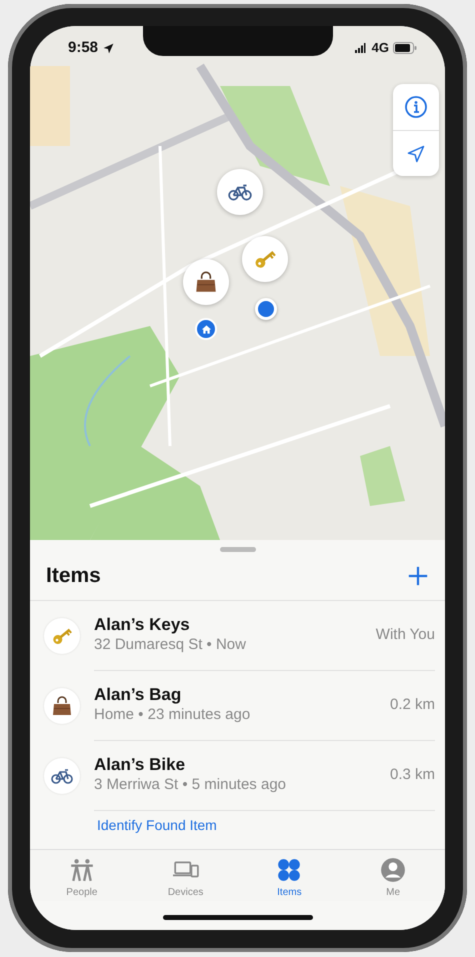 Image resolution: width=475 pixels, height=957 pixels. I want to click on item-distance: 0.3 km, so click(412, 774).